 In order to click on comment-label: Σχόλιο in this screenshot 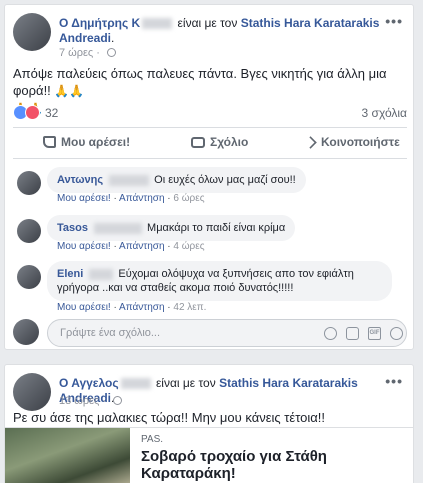, I will do `click(229, 142)`.